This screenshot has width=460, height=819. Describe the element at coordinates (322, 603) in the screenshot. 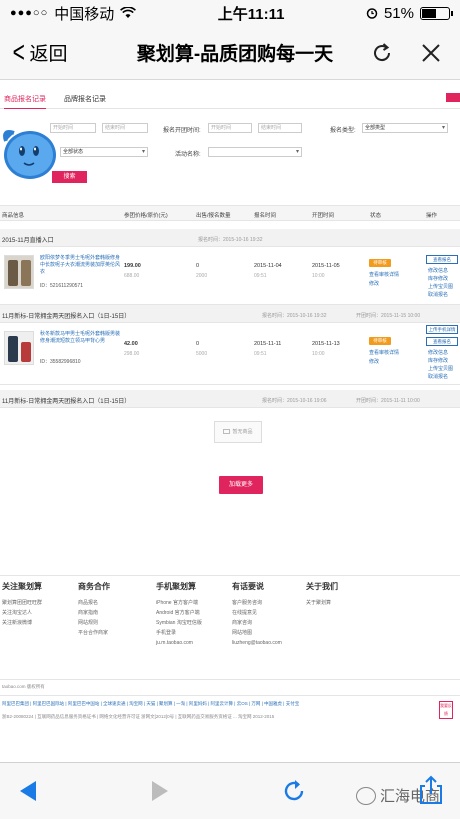

I see `footer-link: 关于聚划算` at that location.